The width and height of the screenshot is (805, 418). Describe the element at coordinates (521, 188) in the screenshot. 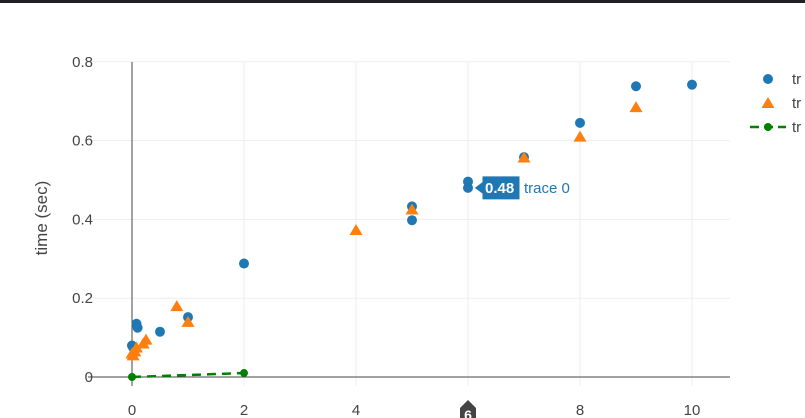

I see `hover-label: 0.48 trace 0` at that location.